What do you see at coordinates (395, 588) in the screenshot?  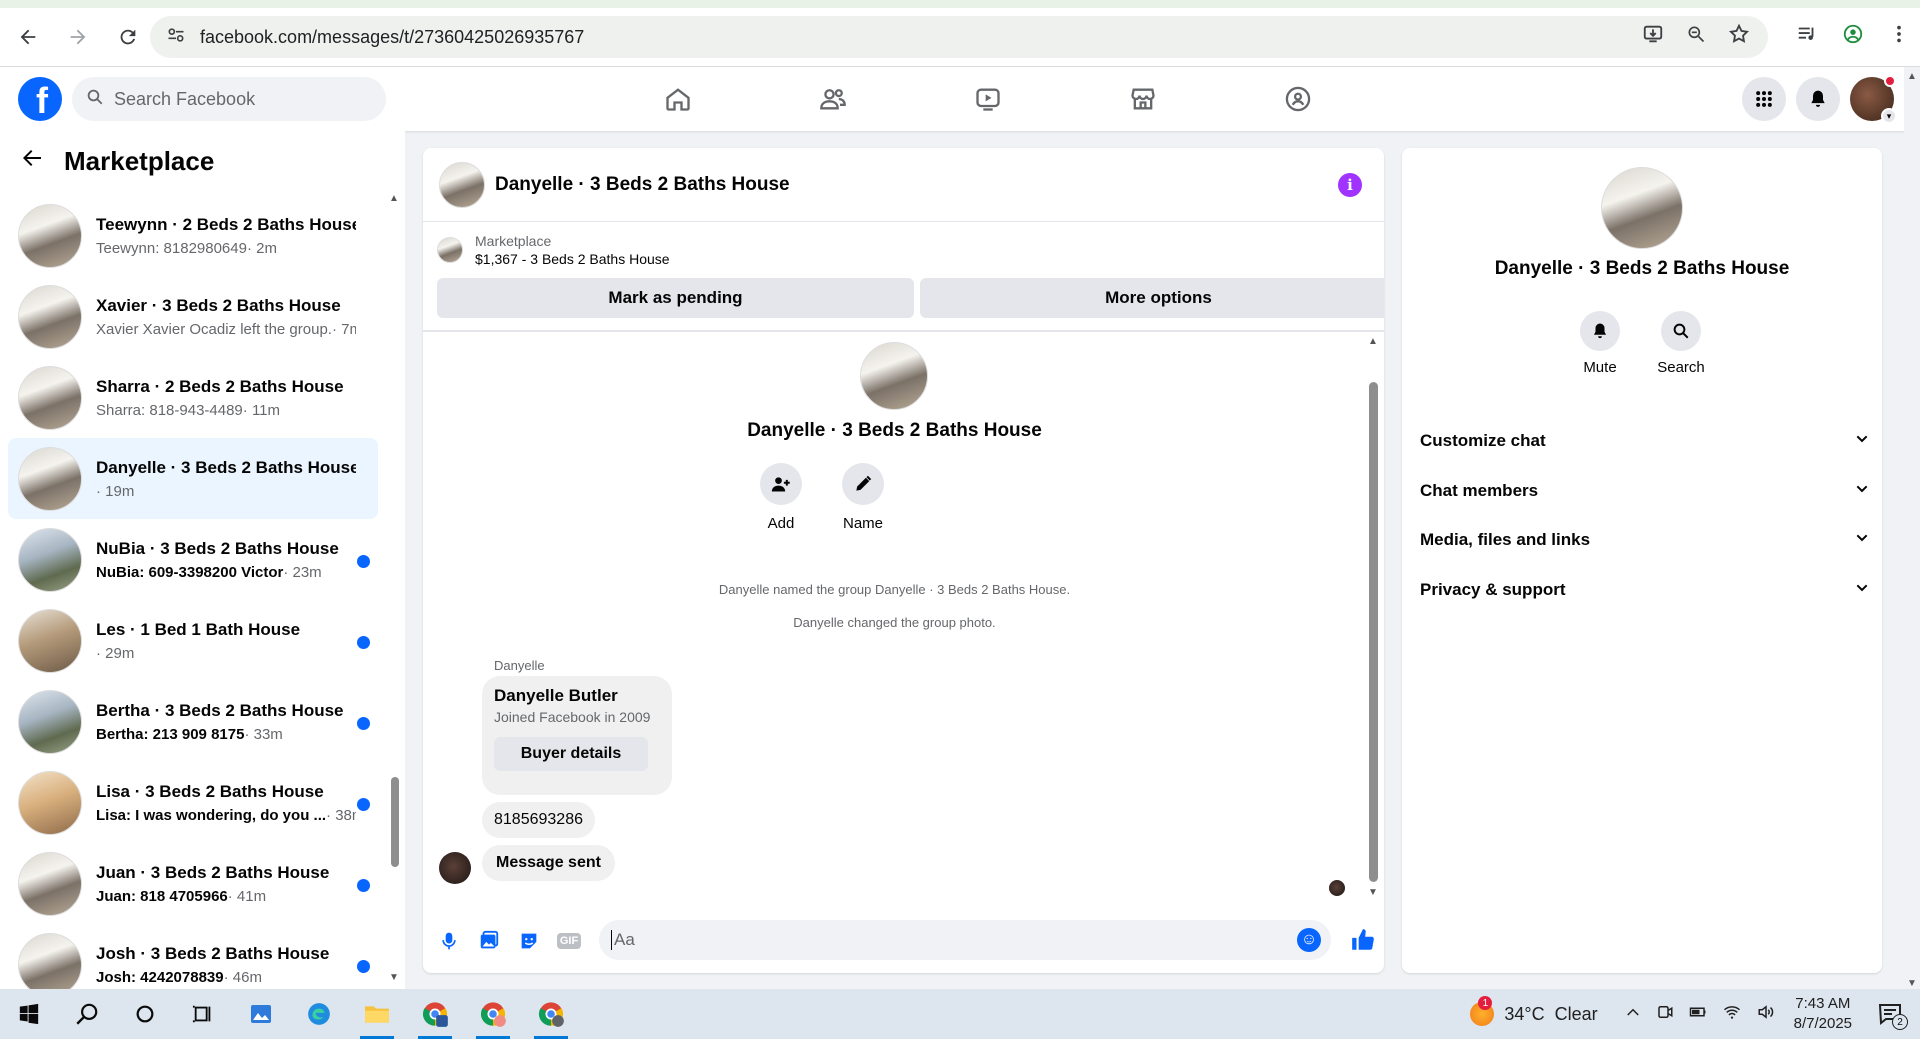 I see `sidebar-scrollbar: ▲ ▼` at bounding box center [395, 588].